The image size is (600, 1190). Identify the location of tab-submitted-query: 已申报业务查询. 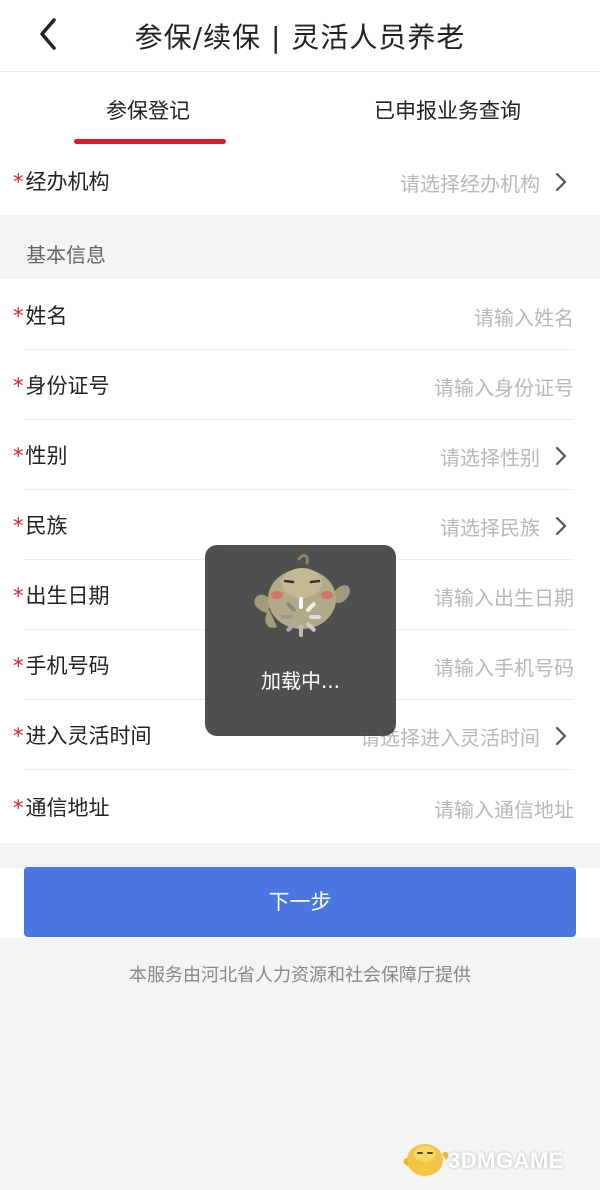
(447, 110).